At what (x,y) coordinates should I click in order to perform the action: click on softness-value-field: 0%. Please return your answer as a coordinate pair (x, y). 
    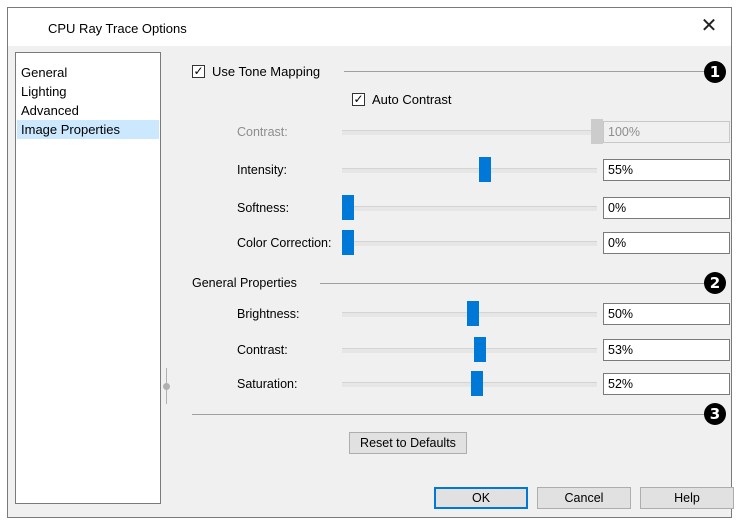
    Looking at the image, I should click on (666, 208).